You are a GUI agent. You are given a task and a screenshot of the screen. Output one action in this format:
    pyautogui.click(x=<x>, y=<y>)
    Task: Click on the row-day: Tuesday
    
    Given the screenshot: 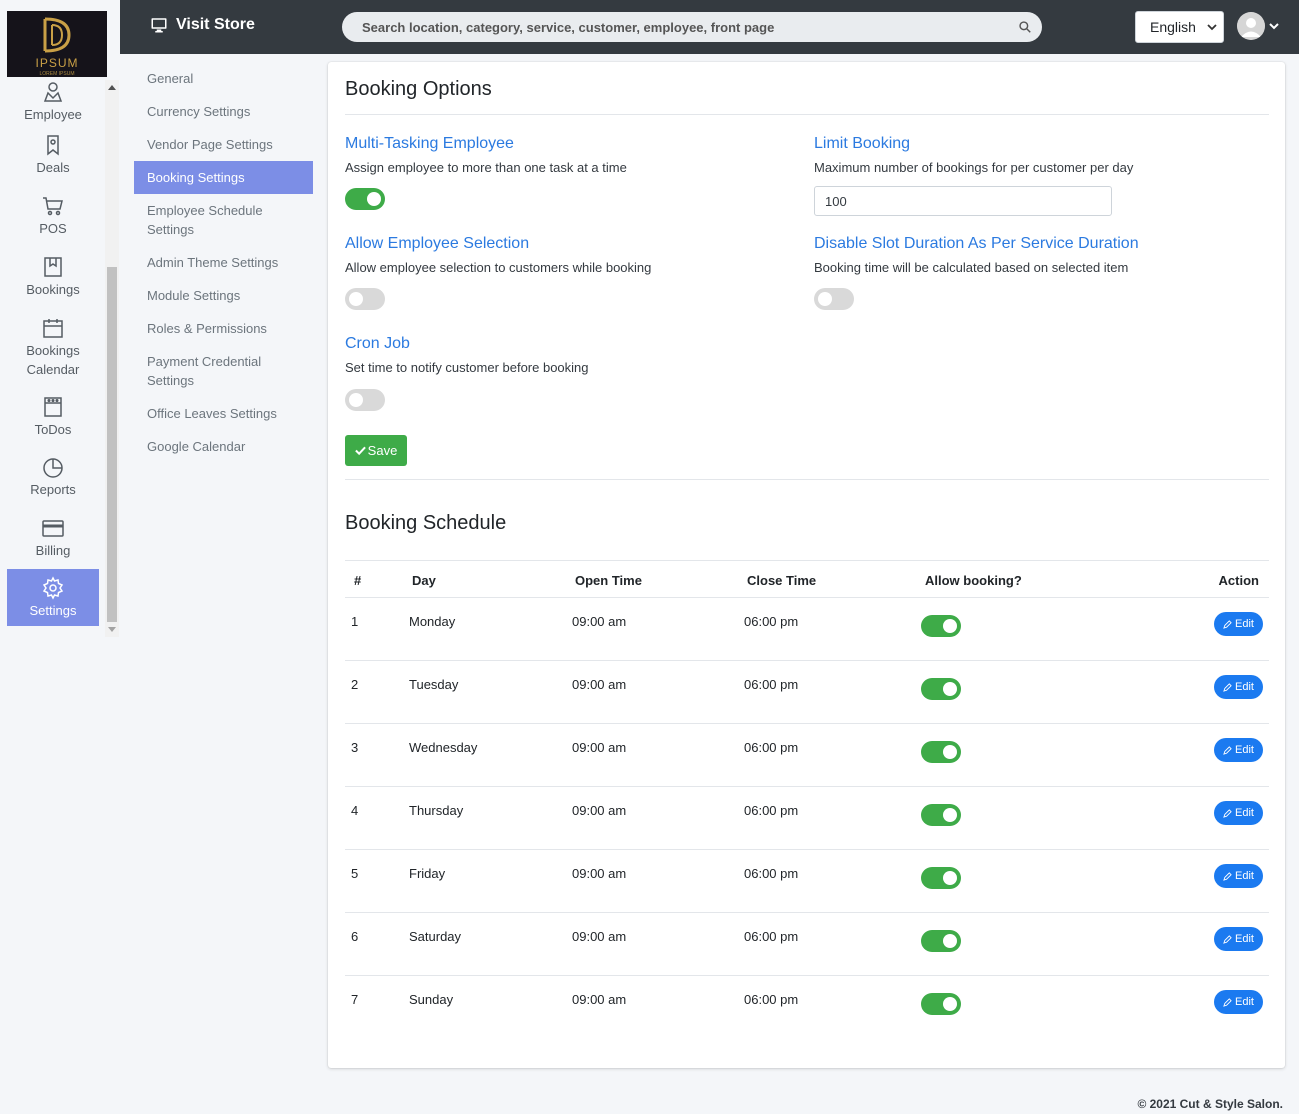 What is the action you would take?
    pyautogui.click(x=434, y=684)
    